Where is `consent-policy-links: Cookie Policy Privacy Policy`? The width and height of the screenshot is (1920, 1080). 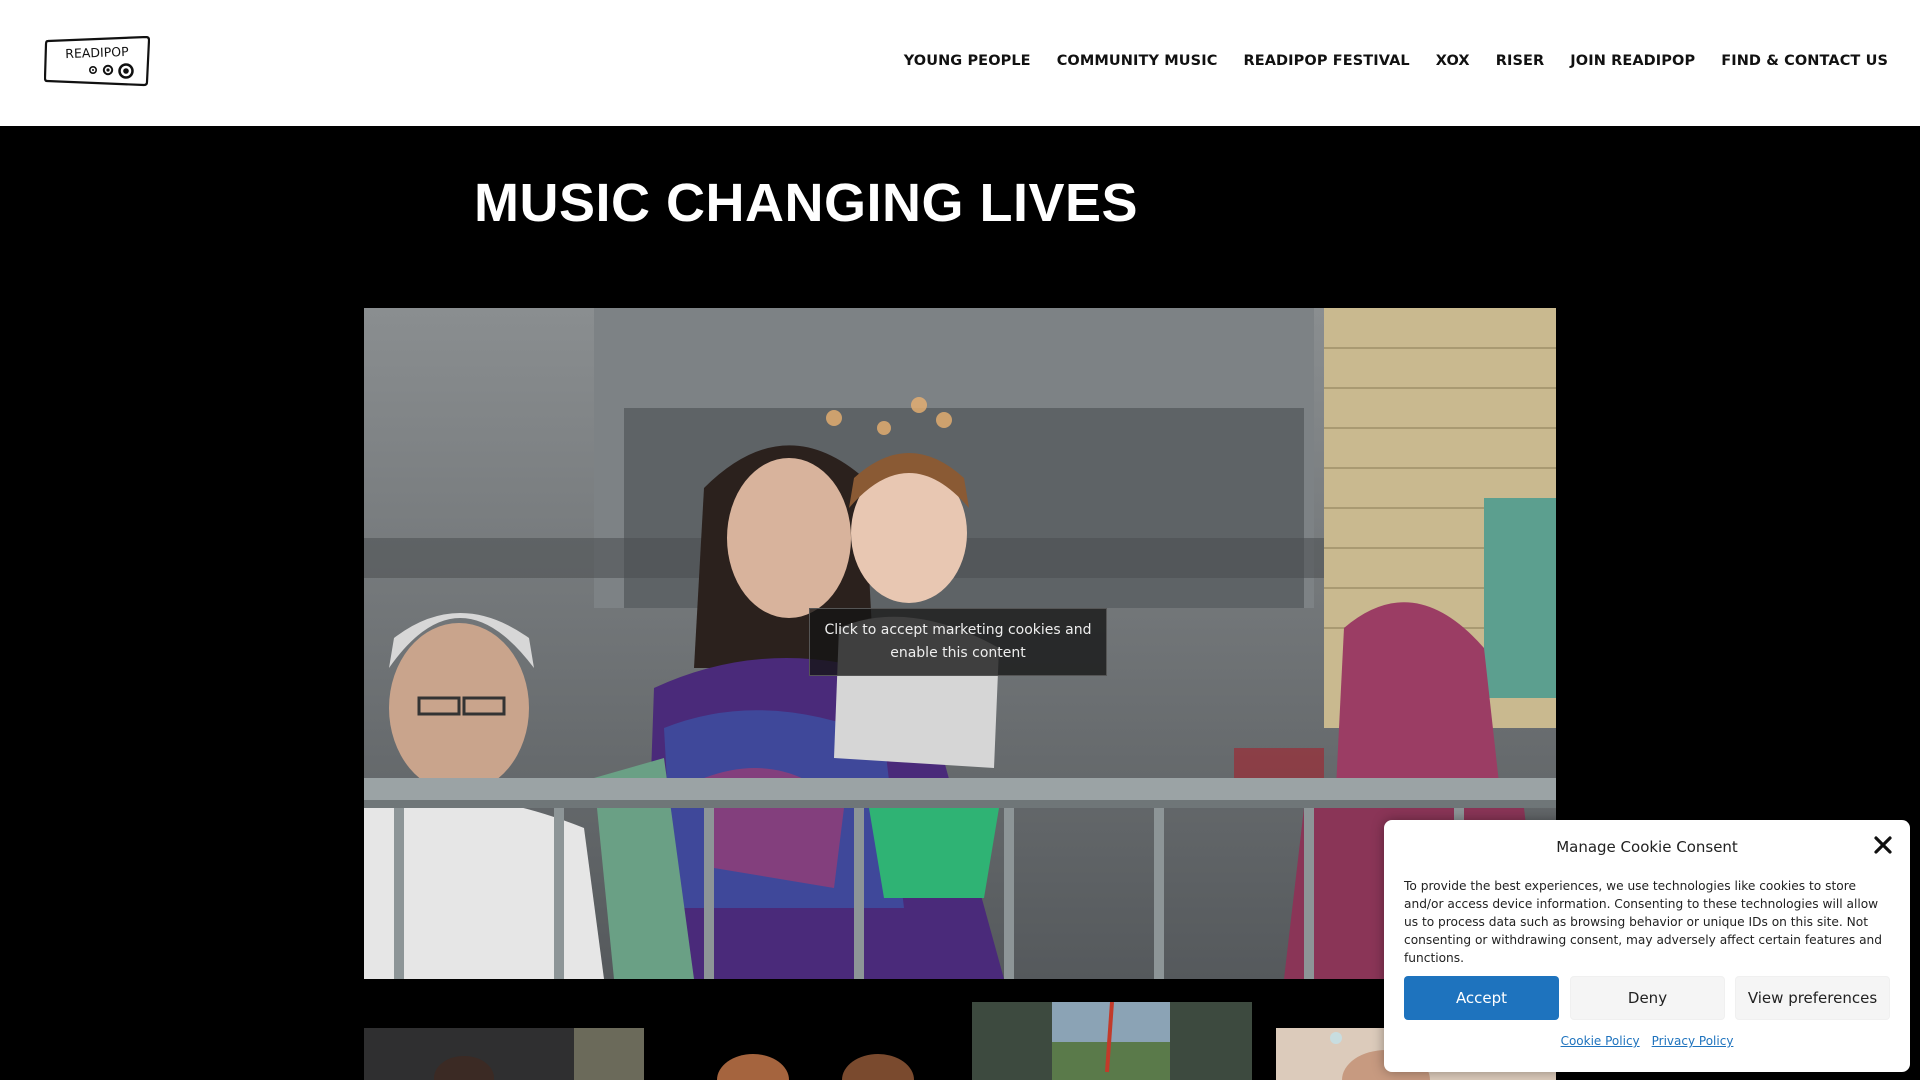 consent-policy-links: Cookie Policy Privacy Policy is located at coordinates (1647, 1041).